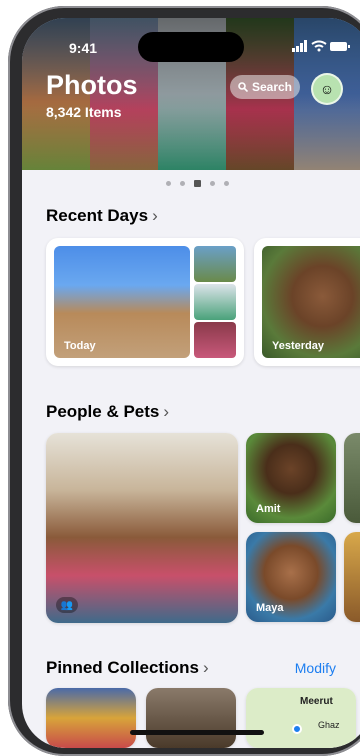 The width and height of the screenshot is (360, 756). Describe the element at coordinates (297, 729) in the screenshot. I see `map-pin-icon` at that location.